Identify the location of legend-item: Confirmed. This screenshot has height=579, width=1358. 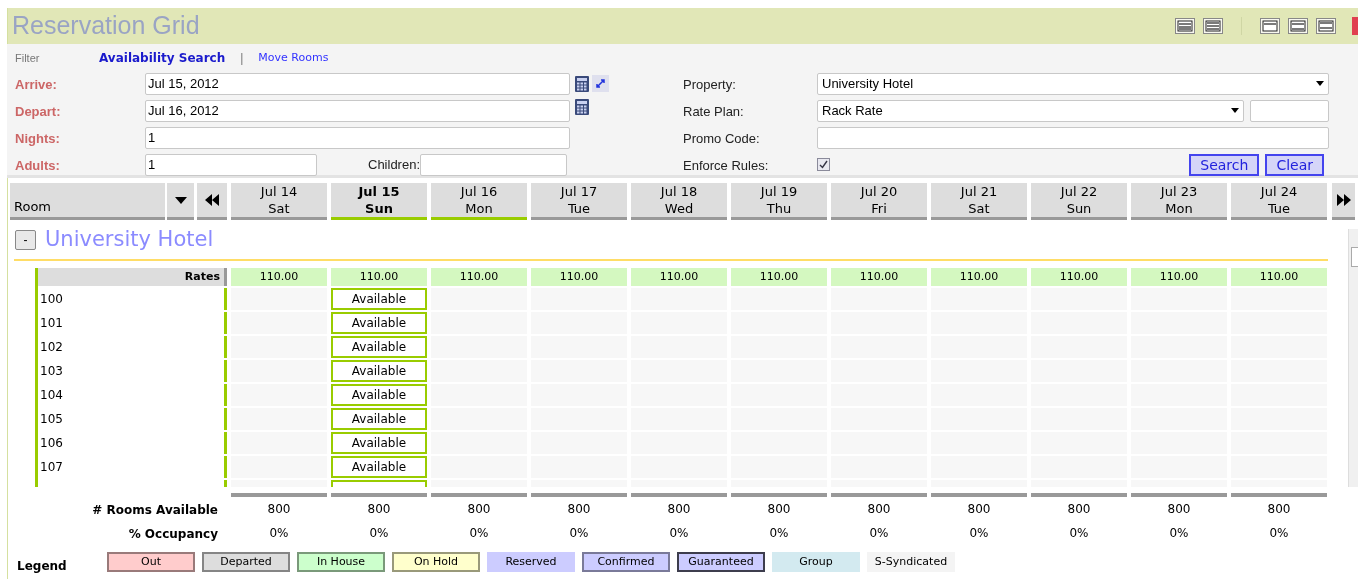
(626, 562).